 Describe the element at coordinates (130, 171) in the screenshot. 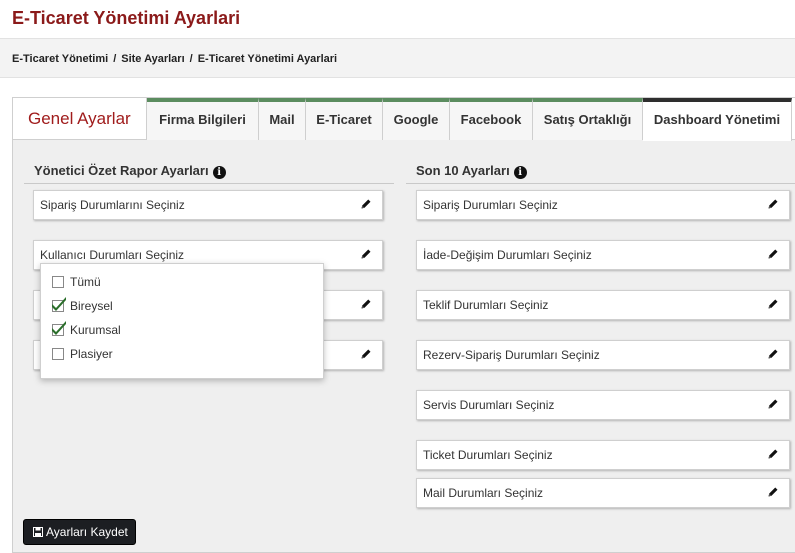

I see `left-section-title: Yönetici Özet Rapor Ayarları i` at that location.